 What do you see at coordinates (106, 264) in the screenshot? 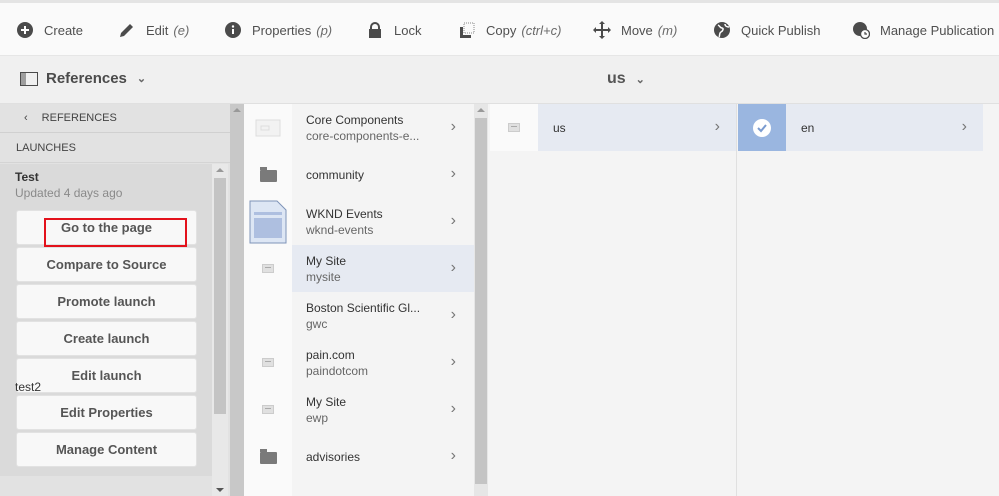
I see `launch-action-compare-to-source-button: Compare to Source` at bounding box center [106, 264].